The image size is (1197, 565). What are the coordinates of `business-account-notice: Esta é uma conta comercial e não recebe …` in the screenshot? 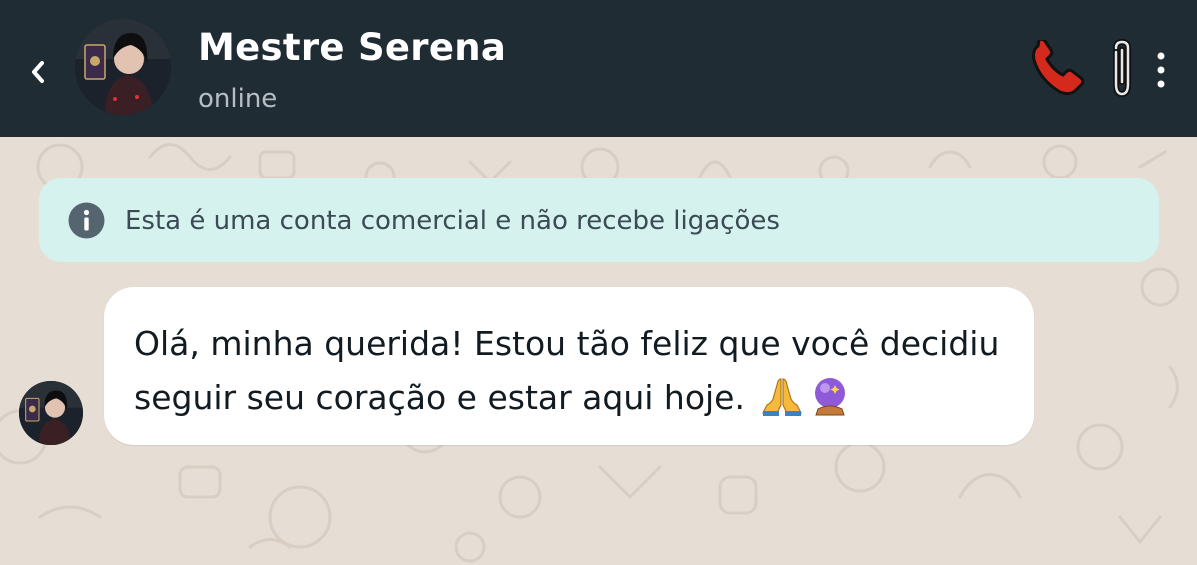 It's located at (599, 220).